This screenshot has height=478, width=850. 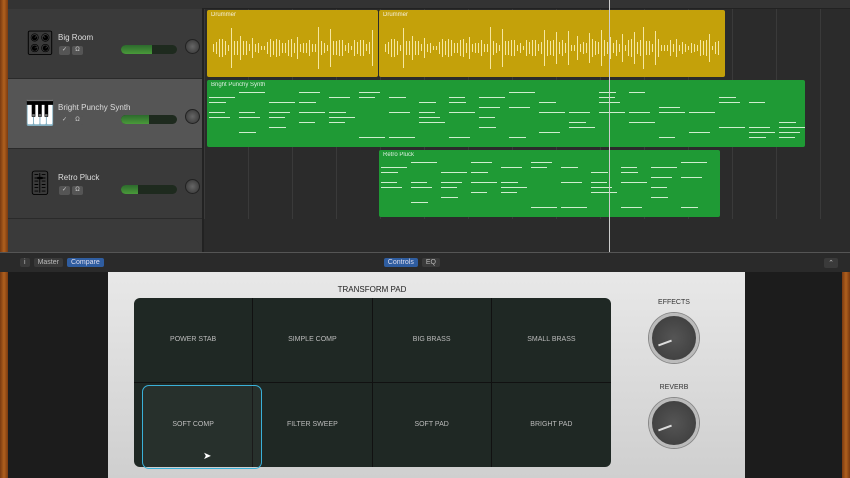 I want to click on track-header-retro-pluck: 🎚 Retro Pluck ✓ Ω, so click(x=105, y=184).